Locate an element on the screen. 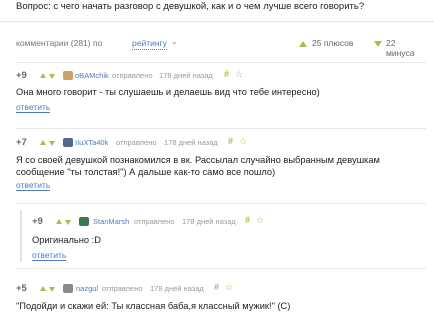  author-link: IIuXTa40k is located at coordinates (91, 142).